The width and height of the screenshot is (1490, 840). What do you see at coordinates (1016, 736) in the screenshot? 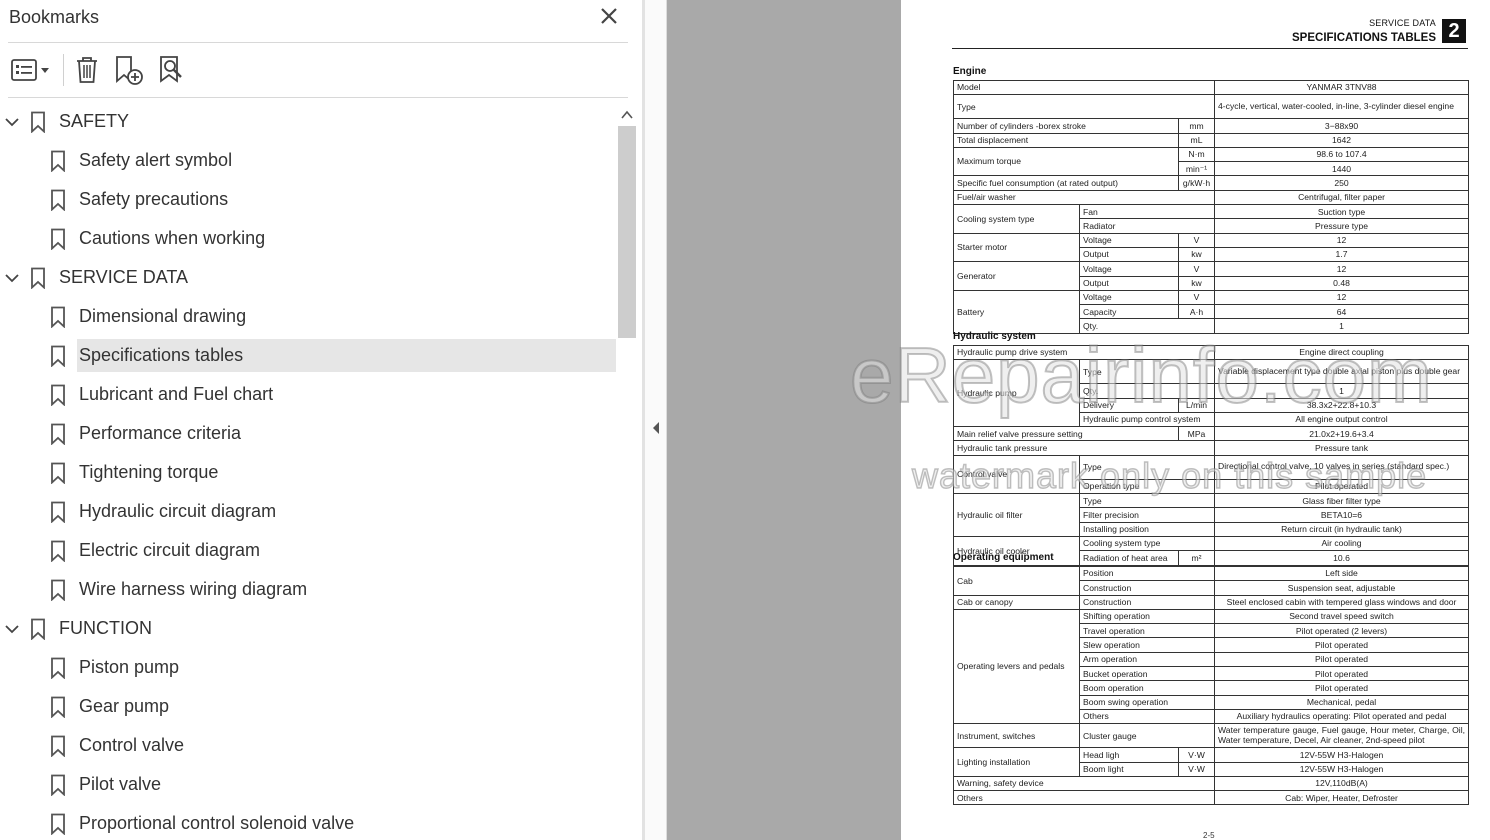
I see `spec-item: Instrument, switches` at bounding box center [1016, 736].